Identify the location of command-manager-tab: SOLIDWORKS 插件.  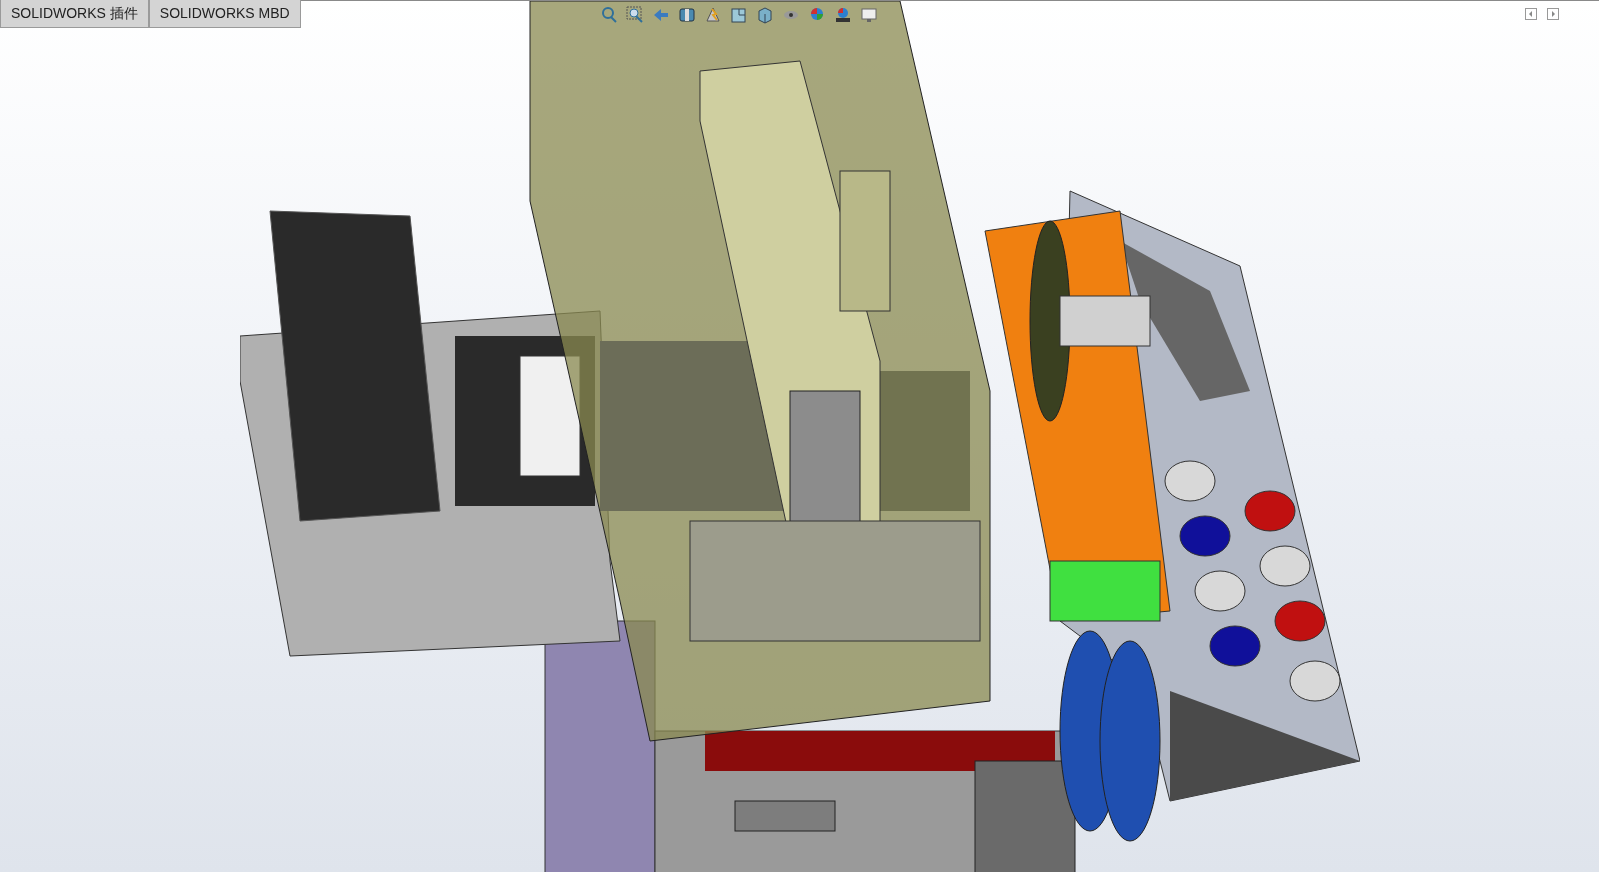
(74, 14).